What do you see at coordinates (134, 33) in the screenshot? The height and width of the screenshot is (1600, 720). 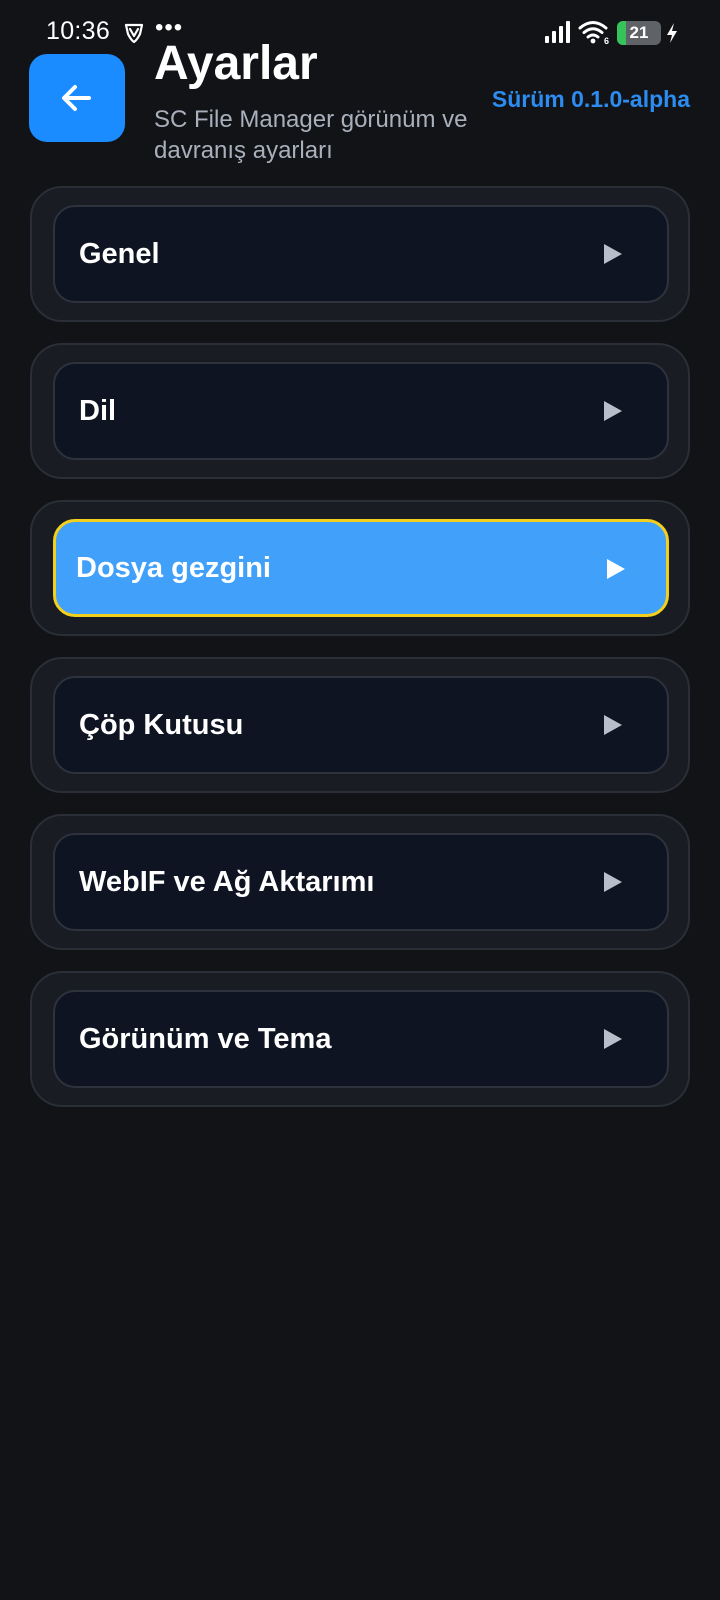 I see `vpn-shield-icon` at bounding box center [134, 33].